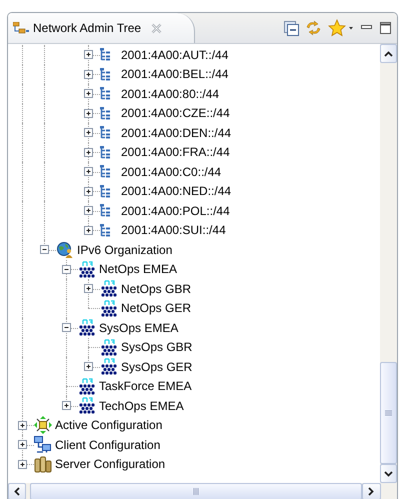  I want to click on tab-title: Network Admin Tree, so click(87, 28).